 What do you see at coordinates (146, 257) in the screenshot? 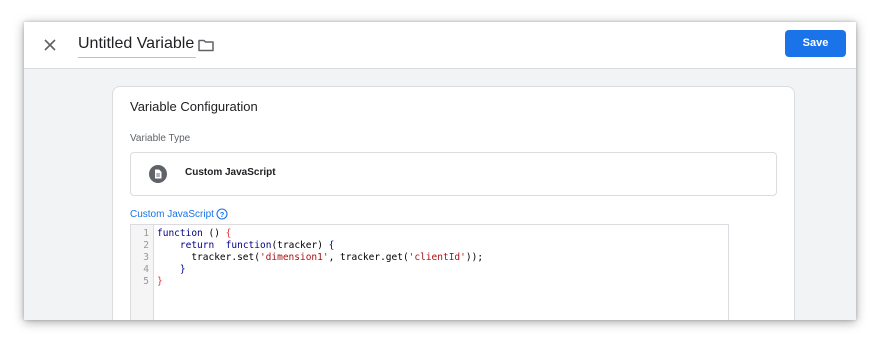
I see `line-number: 3` at bounding box center [146, 257].